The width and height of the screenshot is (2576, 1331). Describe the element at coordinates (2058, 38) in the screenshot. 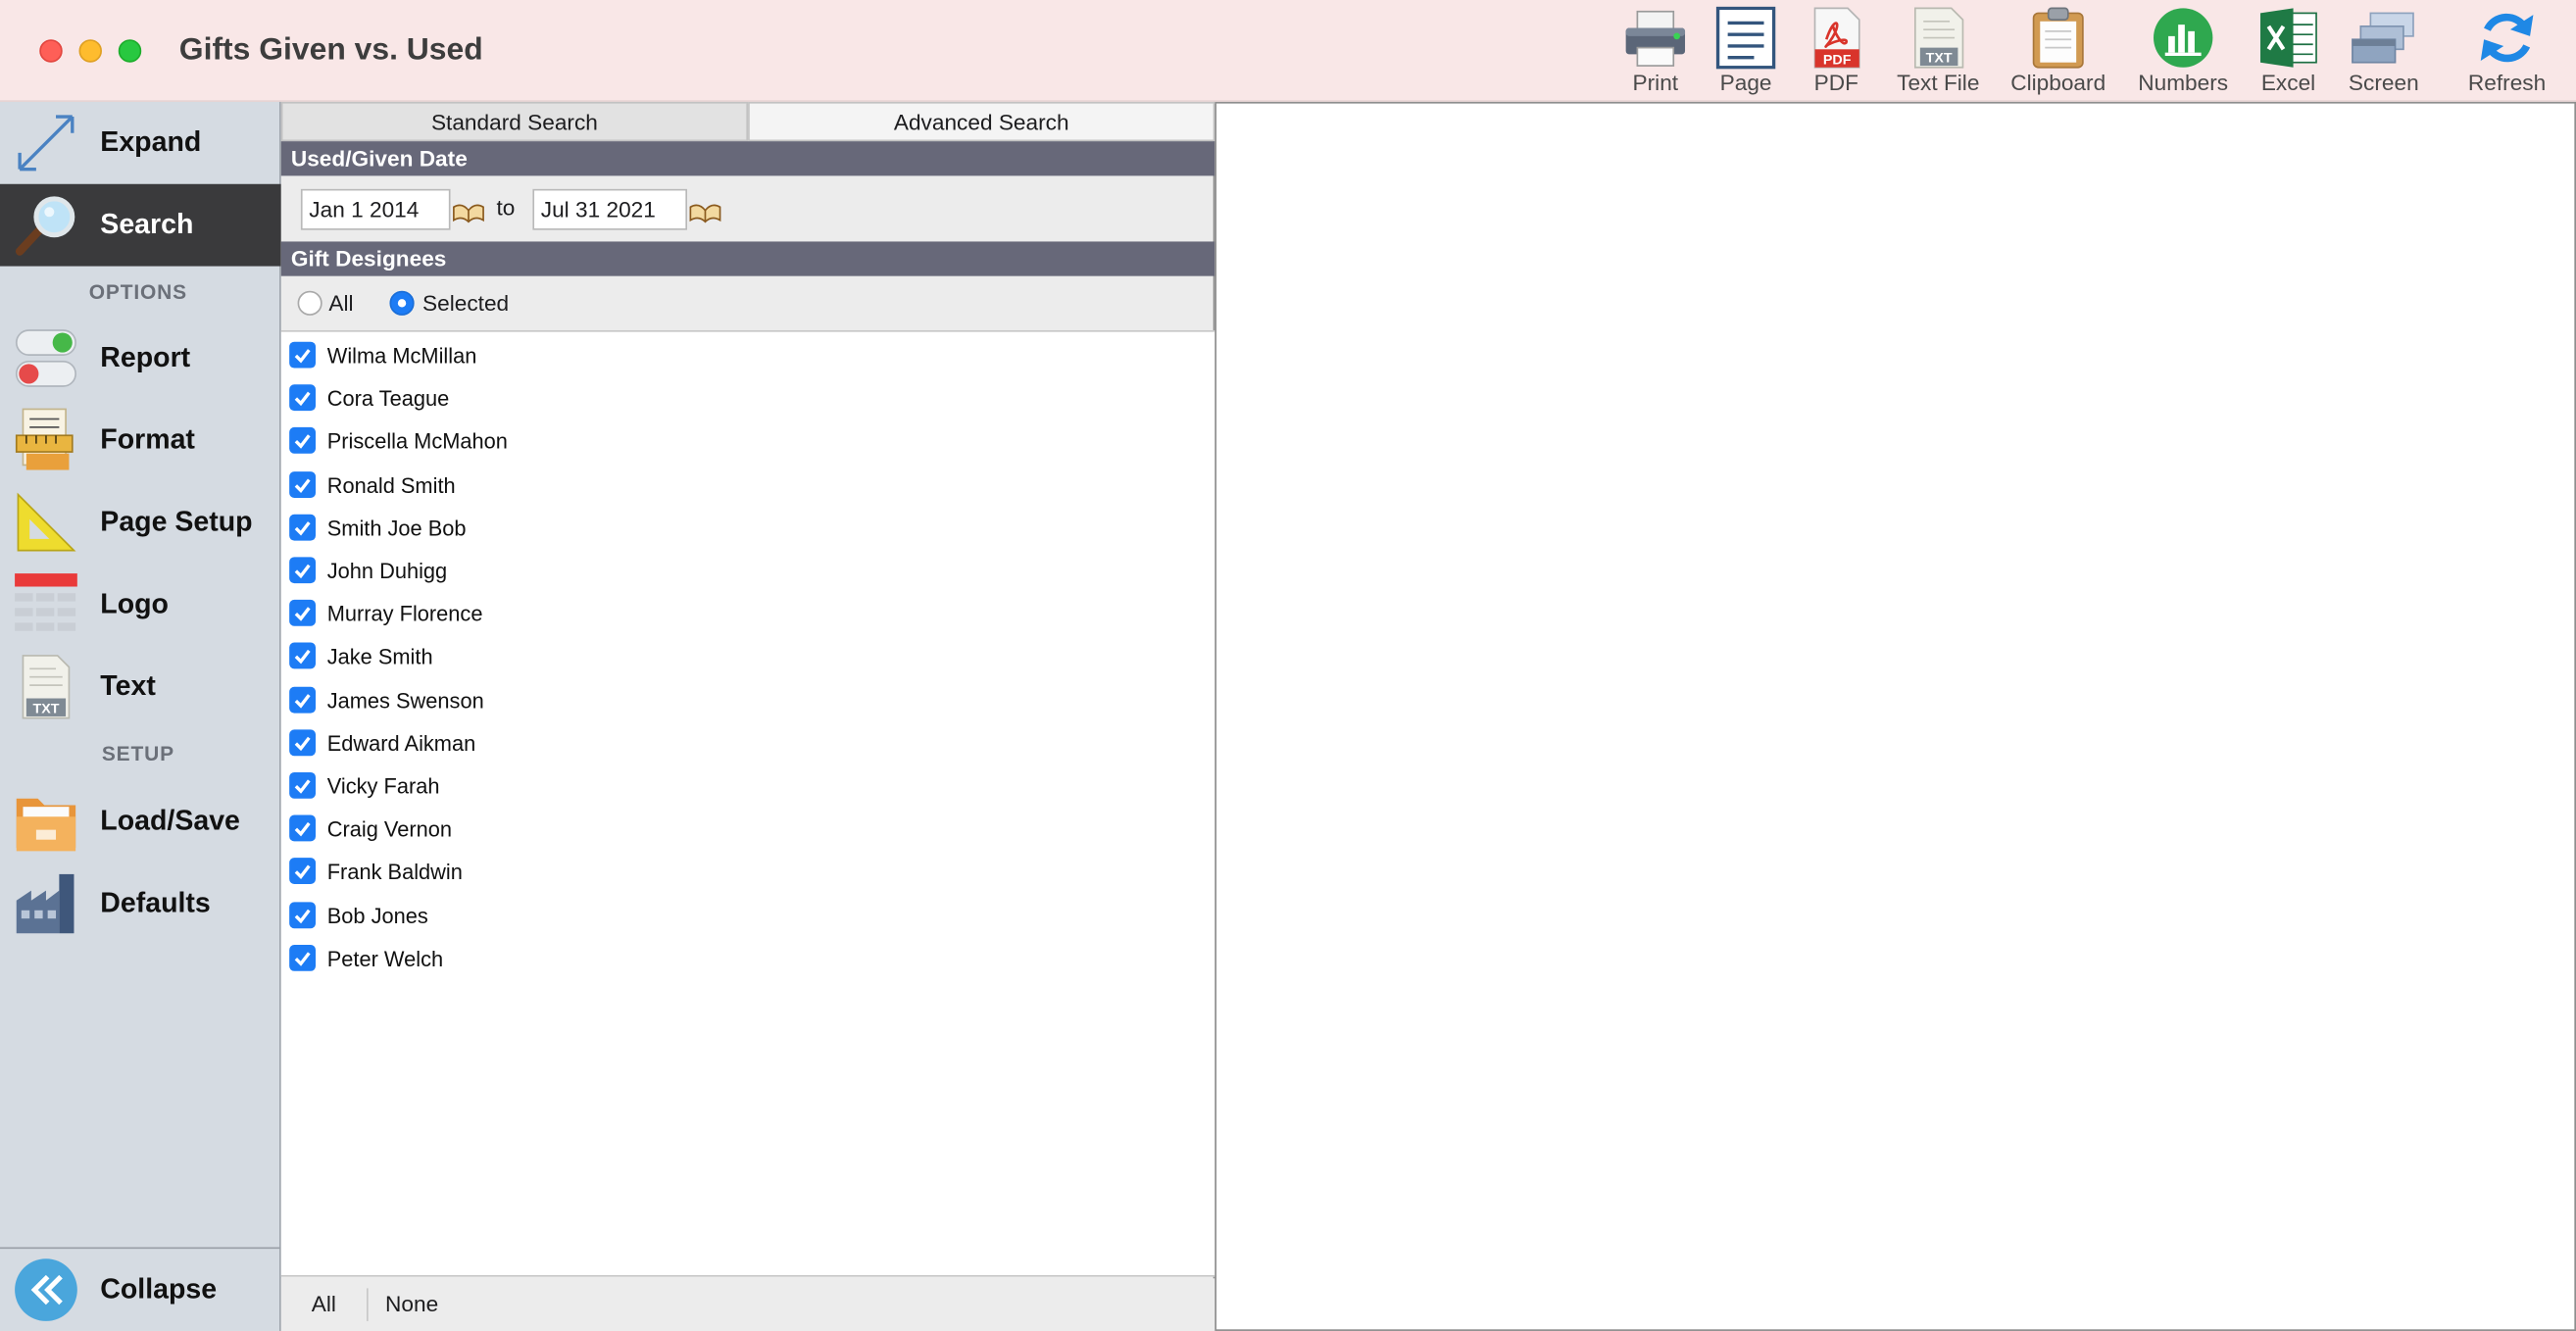

I see `clipboard-icon` at that location.